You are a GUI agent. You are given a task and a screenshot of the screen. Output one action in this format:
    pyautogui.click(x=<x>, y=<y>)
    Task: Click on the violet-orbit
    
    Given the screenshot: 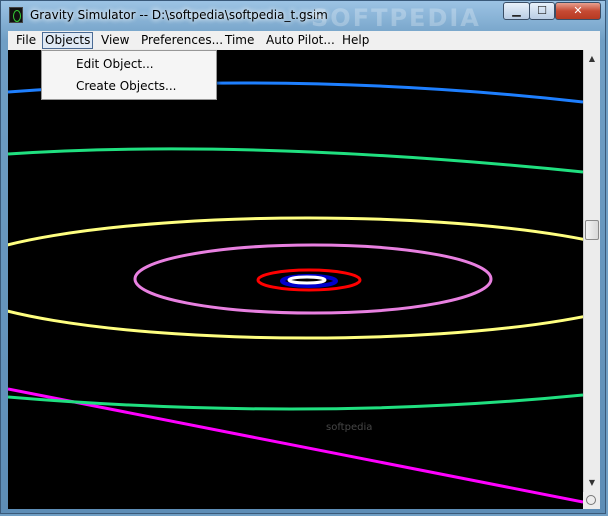 What is the action you would take?
    pyautogui.click(x=313, y=279)
    